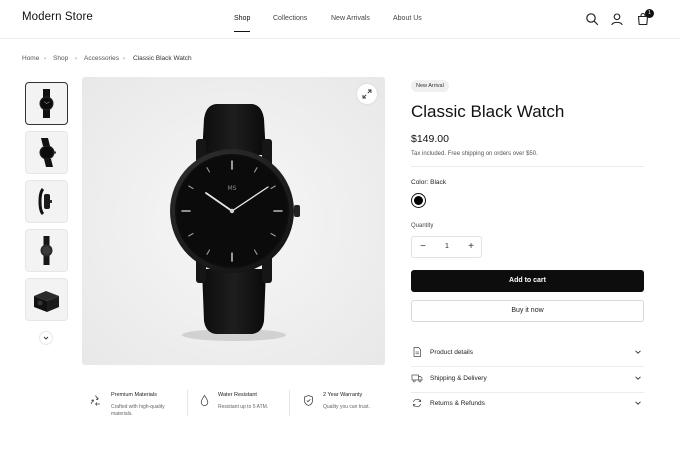 This screenshot has height=453, width=680. Describe the element at coordinates (430, 86) in the screenshot. I see `new-arrival-badge: New Arrival` at that location.